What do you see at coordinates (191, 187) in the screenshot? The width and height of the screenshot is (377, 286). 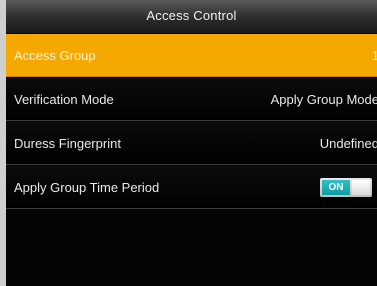 I see `menu-item-apply-group-time-period: Apply Group Time Period ON` at bounding box center [191, 187].